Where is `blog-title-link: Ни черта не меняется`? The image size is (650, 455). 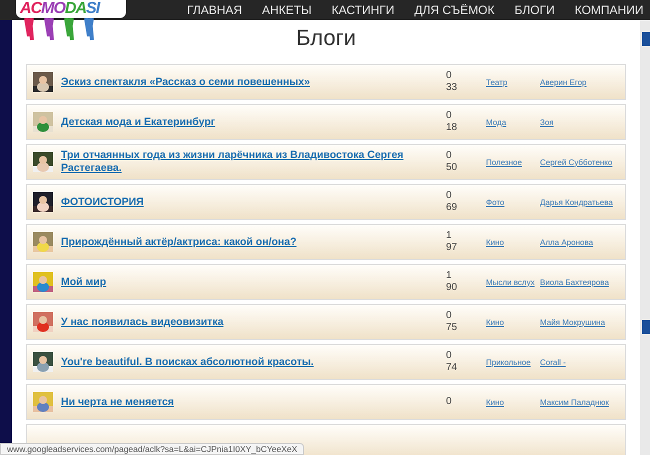 blog-title-link: Ни черта не меняется is located at coordinates (253, 402).